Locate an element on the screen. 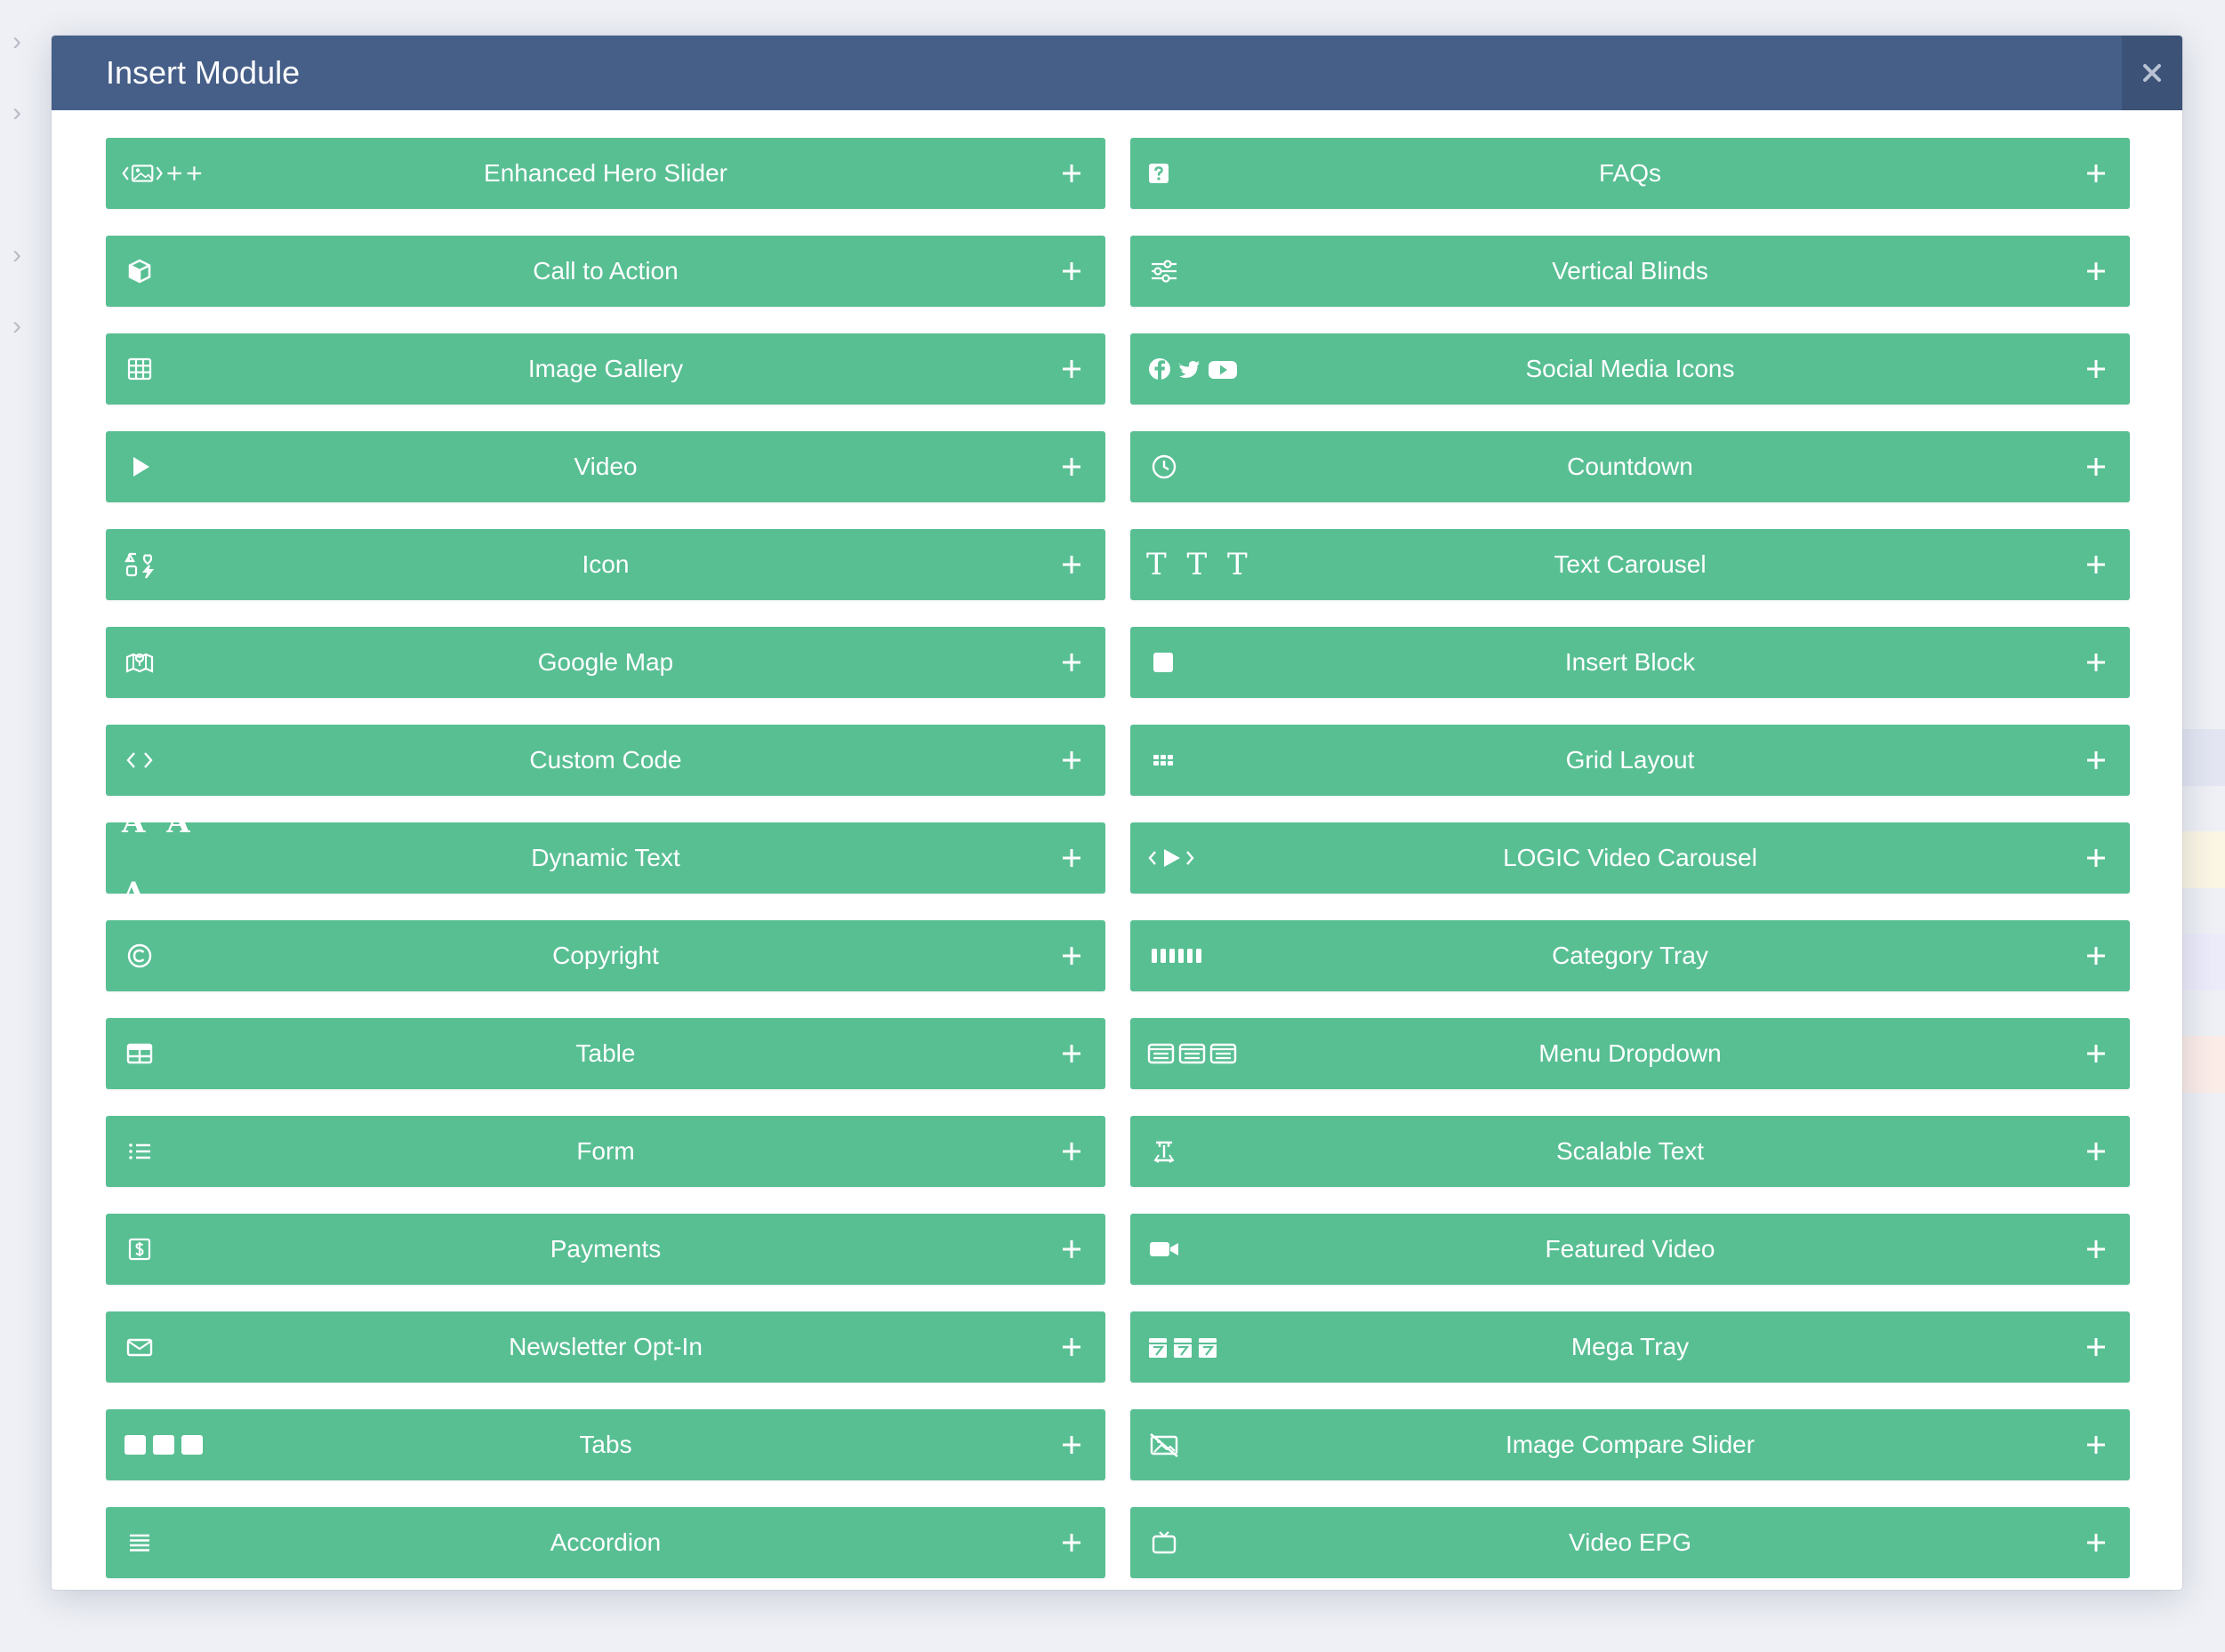 The image size is (2225, 1652). module-label: Countdown is located at coordinates (1630, 466).